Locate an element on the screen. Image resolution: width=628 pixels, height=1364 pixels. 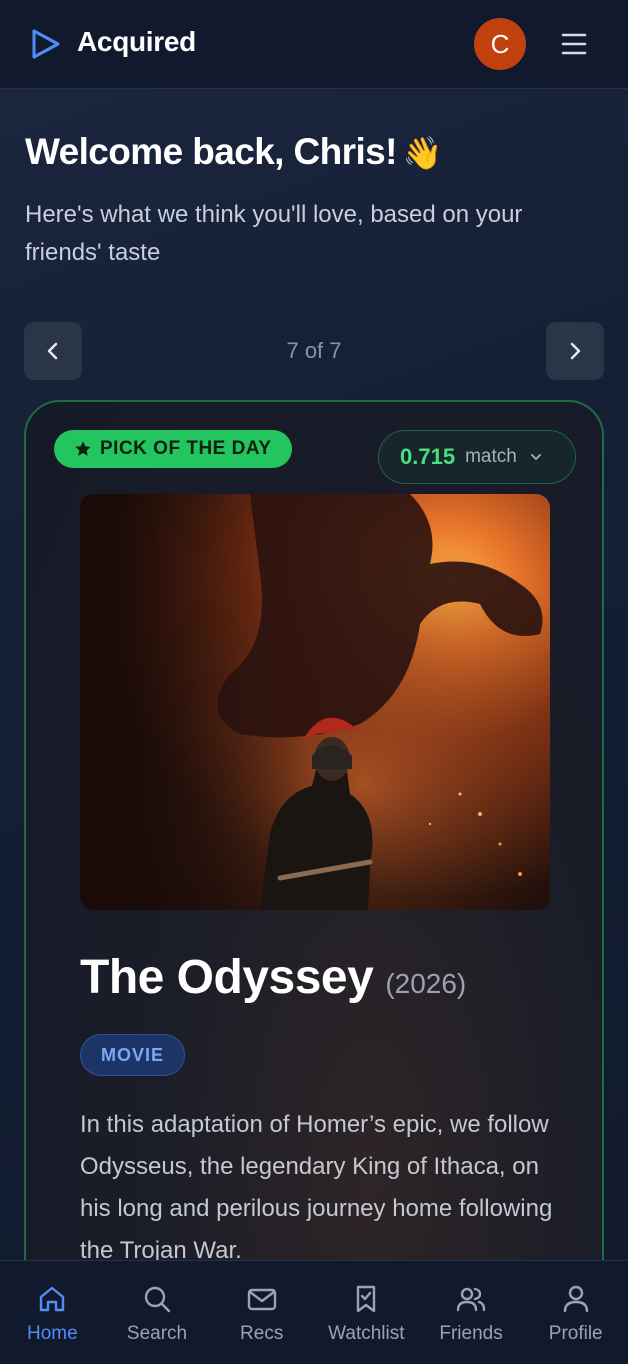
pick-badge-label: PICK OF THE DAY is located at coordinates (186, 448).